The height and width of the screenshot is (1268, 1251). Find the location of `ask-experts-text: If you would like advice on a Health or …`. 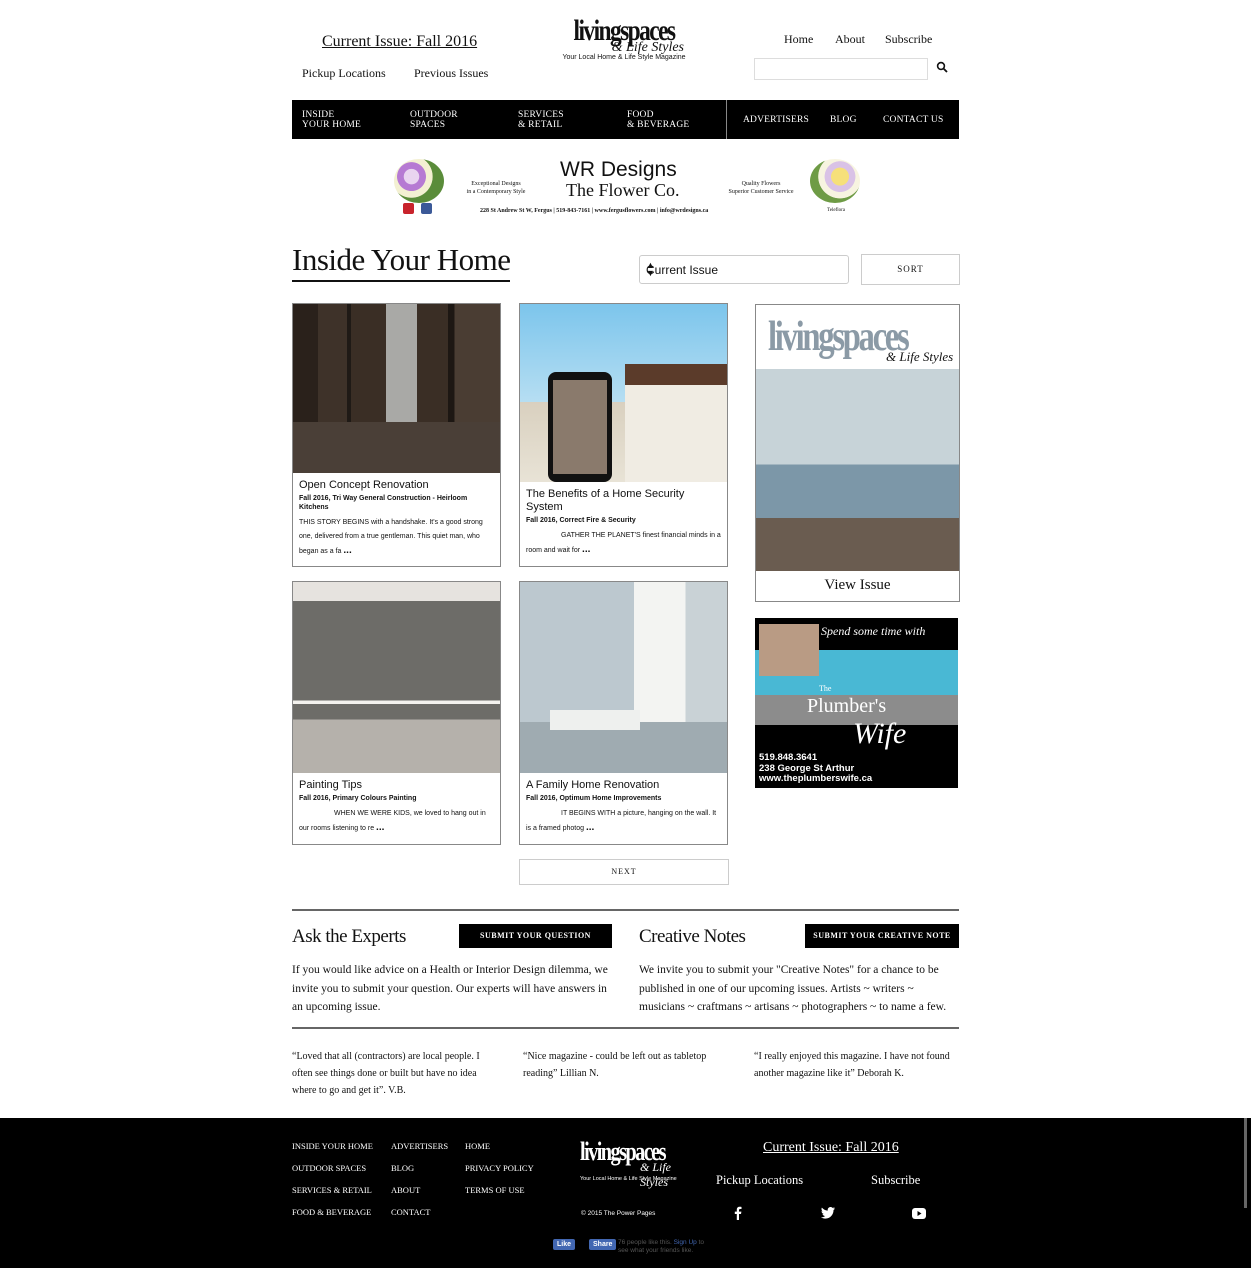

ask-experts-text: If you would like advice on a Health or … is located at coordinates (450, 988).